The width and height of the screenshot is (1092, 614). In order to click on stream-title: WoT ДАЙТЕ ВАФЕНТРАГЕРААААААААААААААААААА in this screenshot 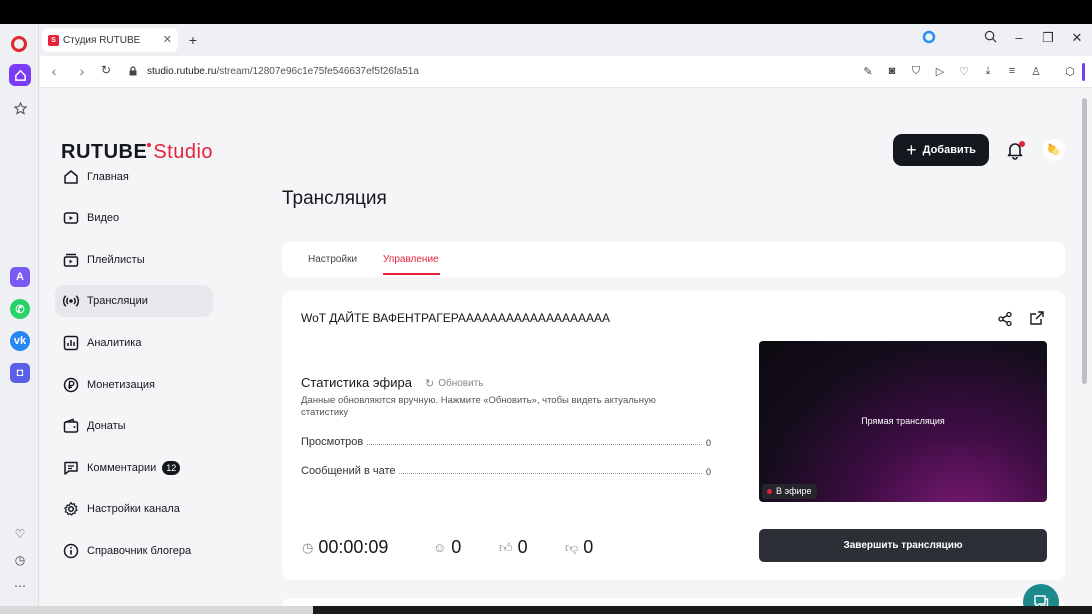, I will do `click(455, 318)`.